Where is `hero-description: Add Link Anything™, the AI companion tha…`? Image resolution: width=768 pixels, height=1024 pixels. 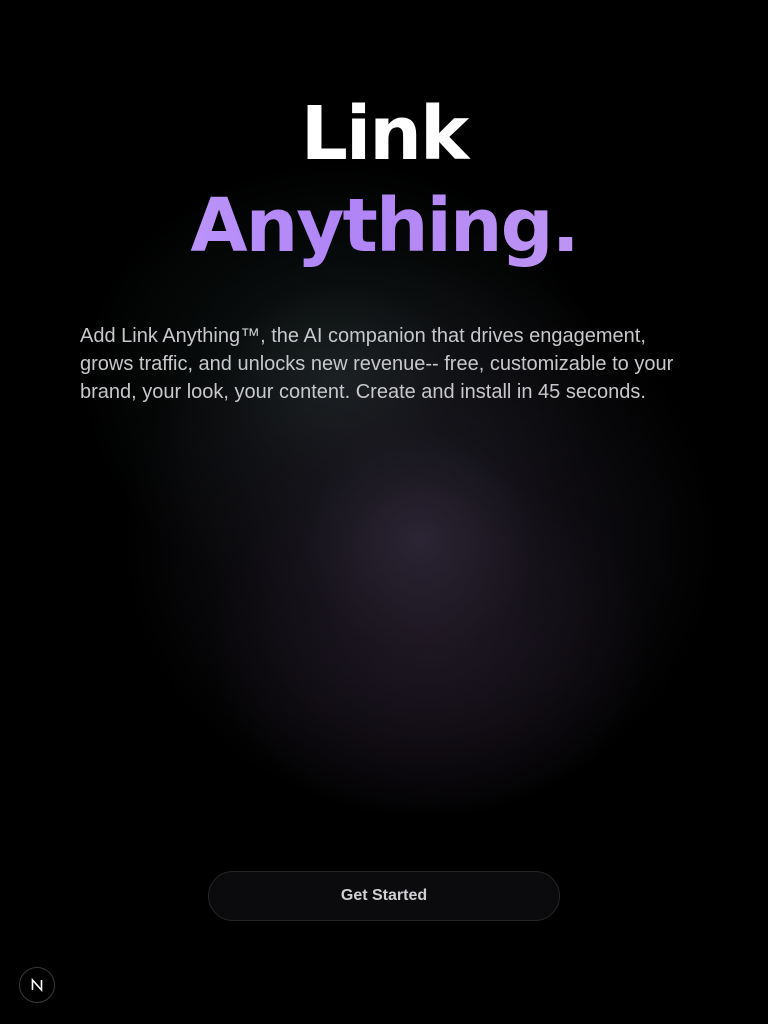 hero-description: Add Link Anything™, the AI companion tha… is located at coordinates (377, 364).